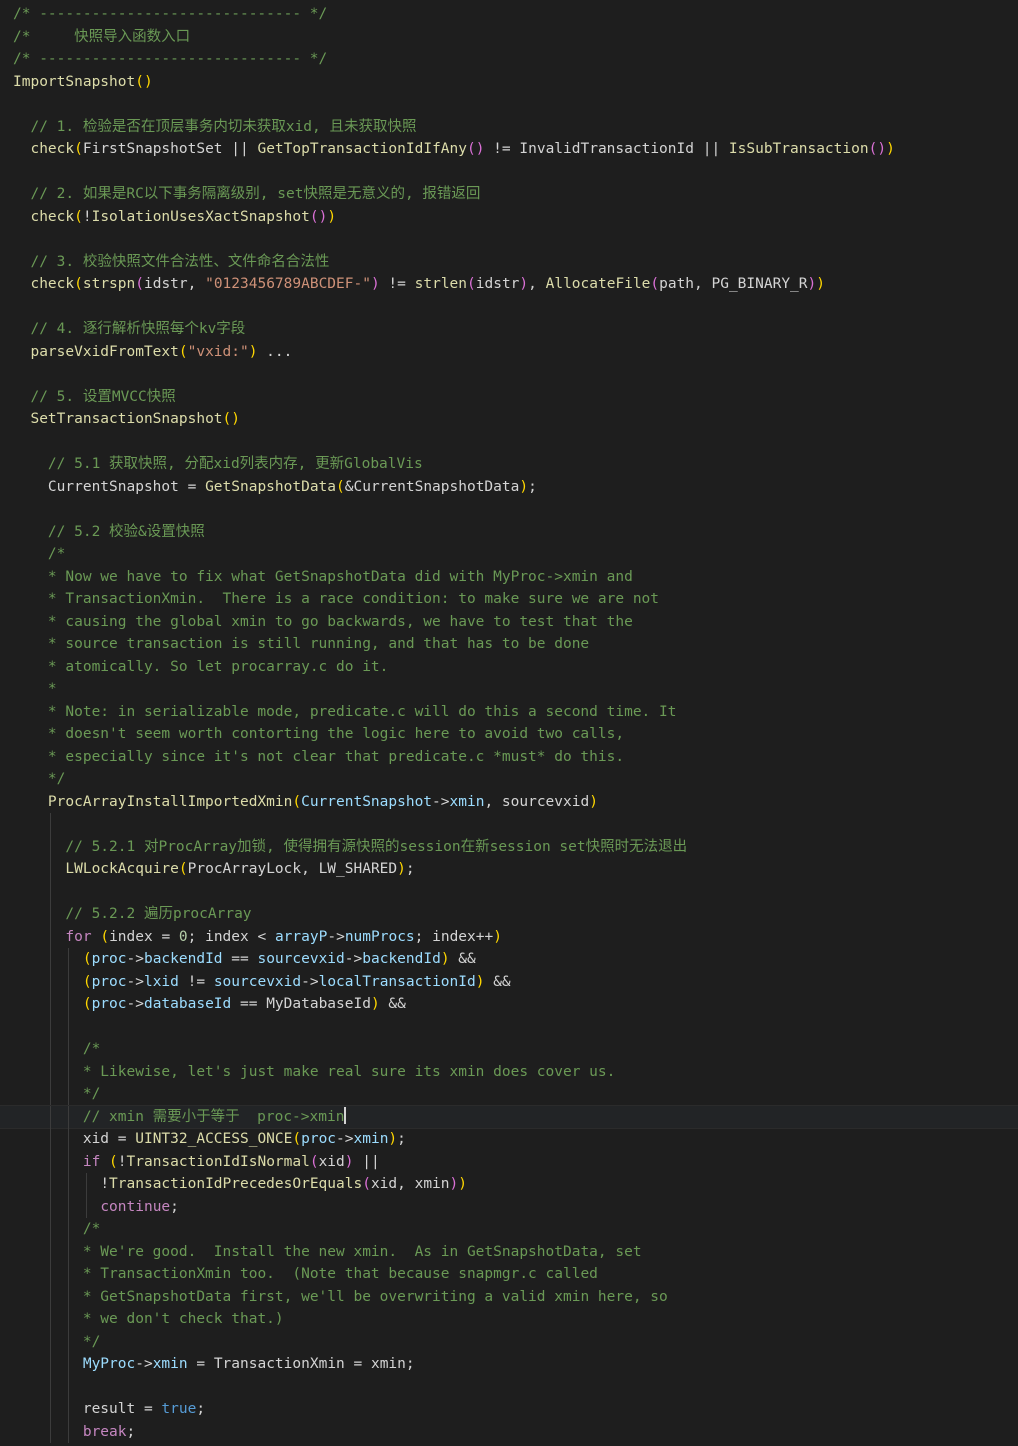  Describe the element at coordinates (109, 284) in the screenshot. I see `code-token-function: strspn` at that location.